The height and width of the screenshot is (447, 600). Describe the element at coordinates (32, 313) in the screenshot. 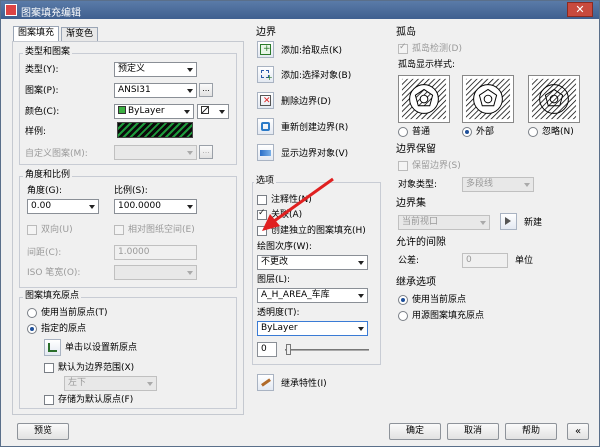

I see `use-current-origin-radio` at that location.